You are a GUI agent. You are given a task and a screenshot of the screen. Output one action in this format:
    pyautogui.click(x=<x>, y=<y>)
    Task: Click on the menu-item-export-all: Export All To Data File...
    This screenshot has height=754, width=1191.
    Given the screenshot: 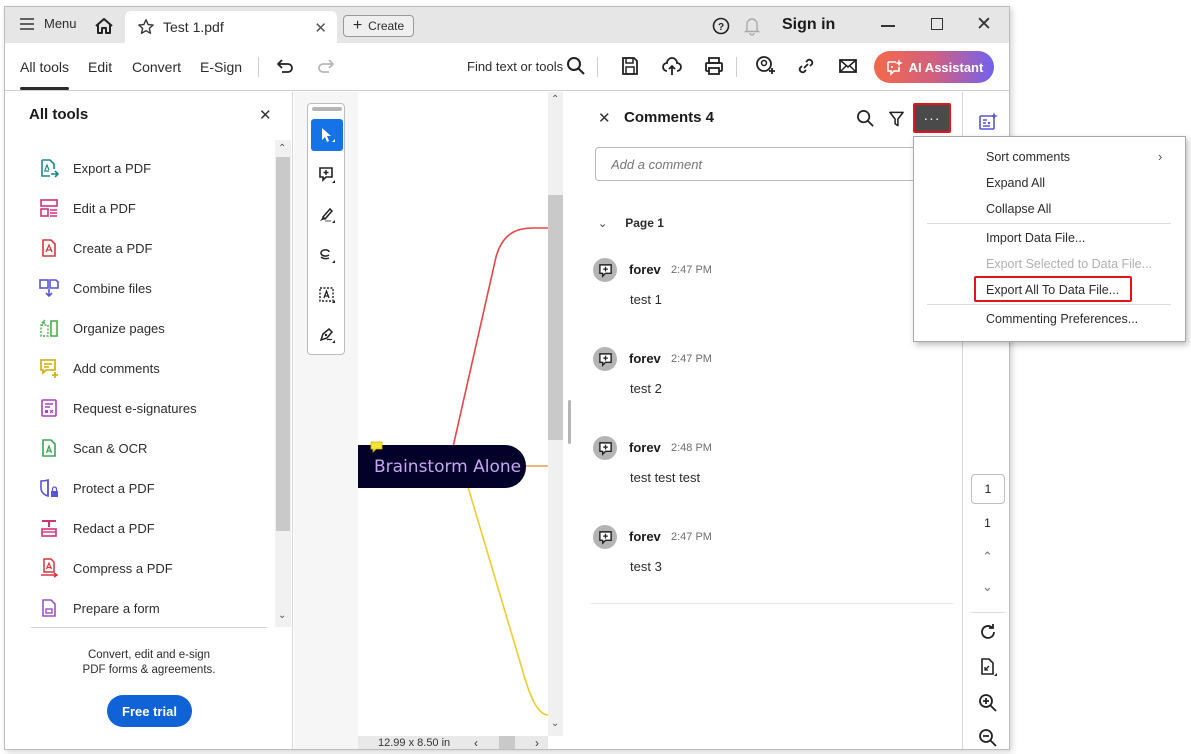 What is the action you would take?
    pyautogui.click(x=1052, y=290)
    